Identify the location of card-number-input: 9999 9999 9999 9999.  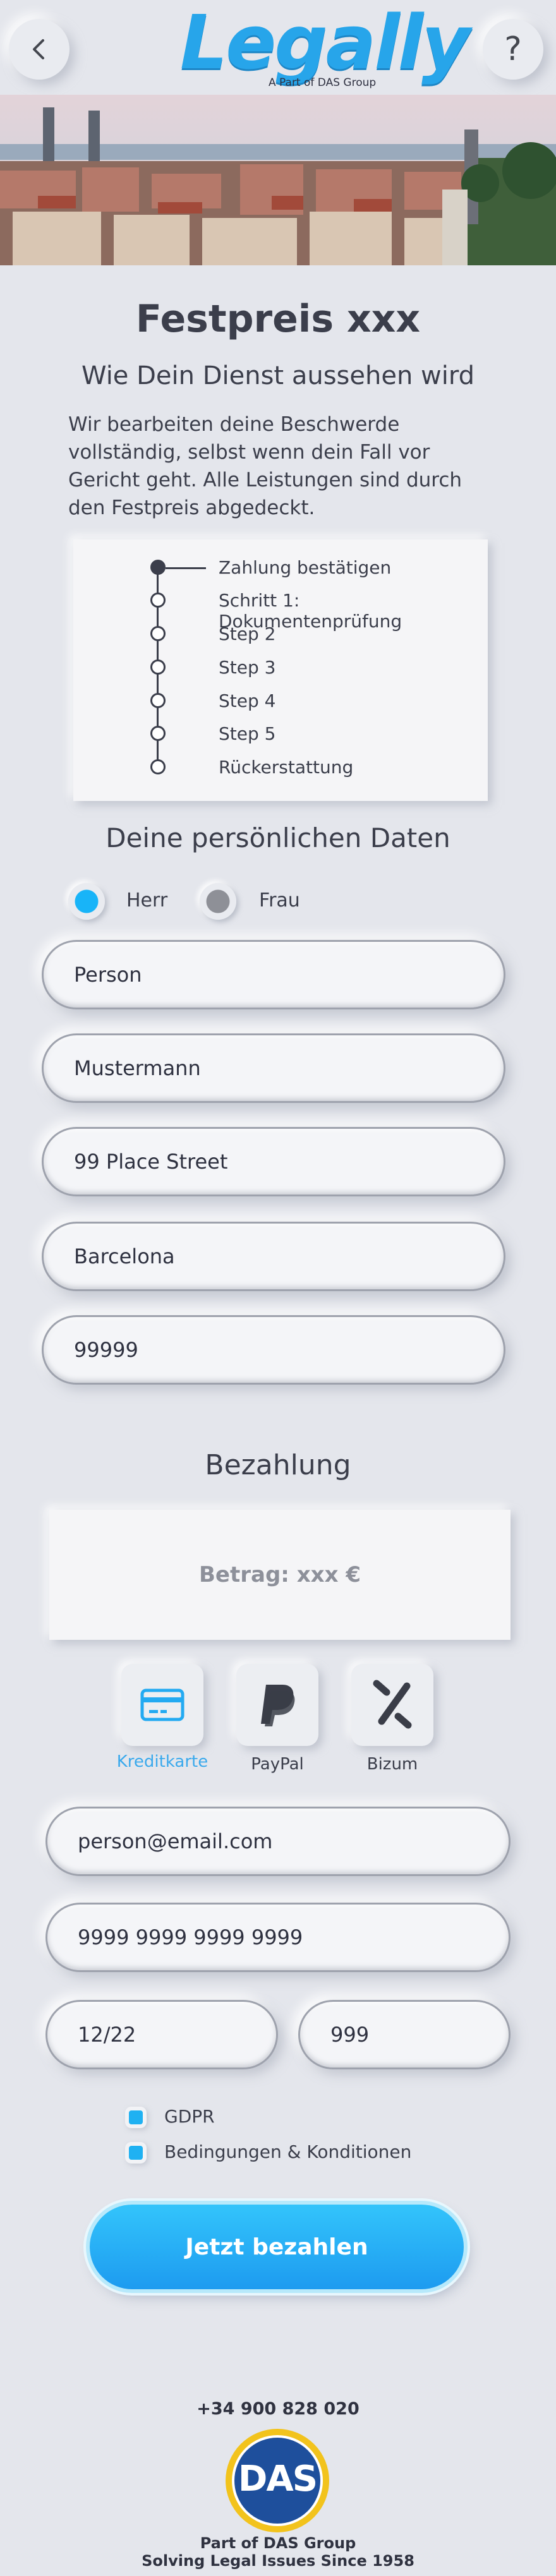
(278, 1937).